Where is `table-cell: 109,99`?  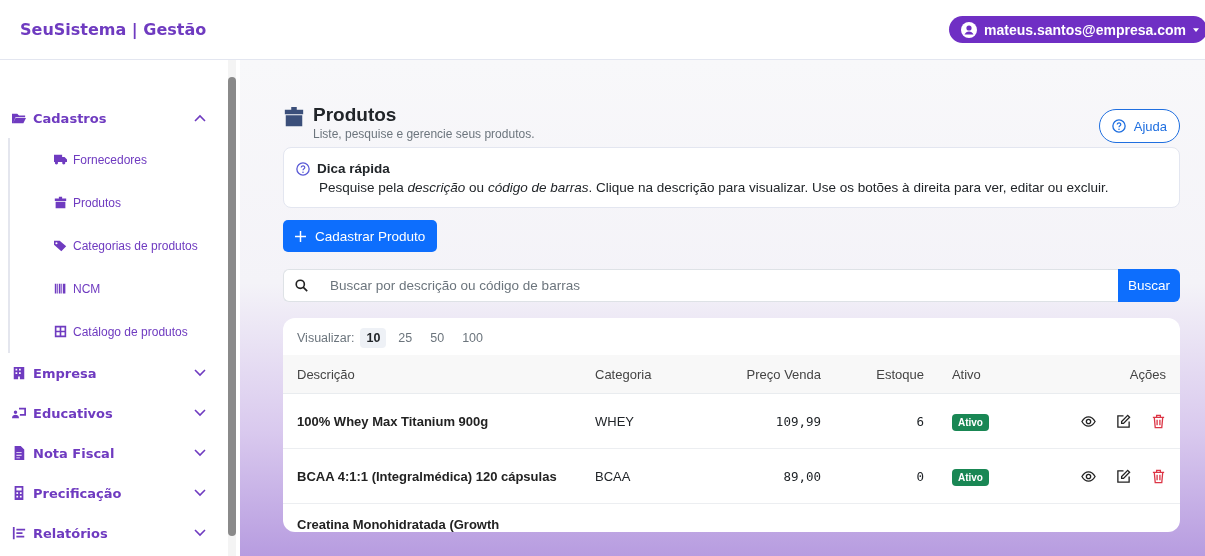 table-cell: 109,99 is located at coordinates (798, 421).